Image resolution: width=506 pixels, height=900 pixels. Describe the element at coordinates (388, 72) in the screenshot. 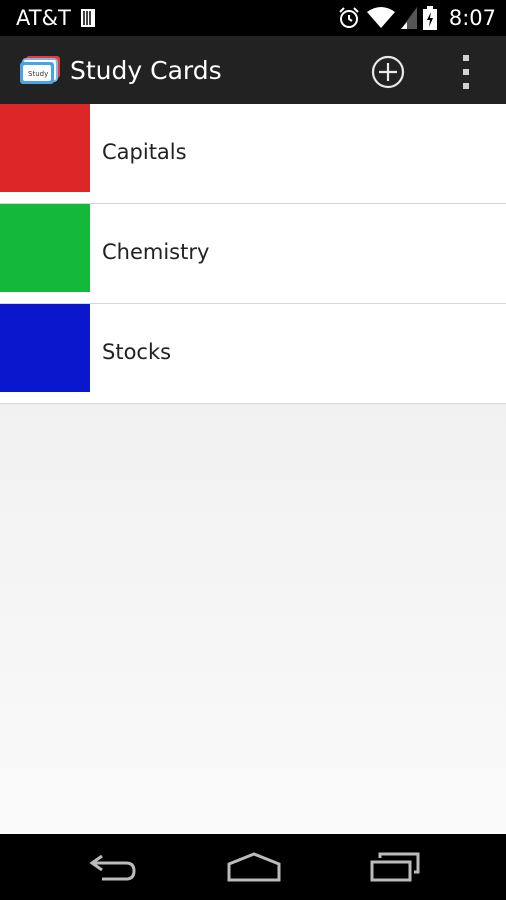

I see `add-deck-button` at that location.